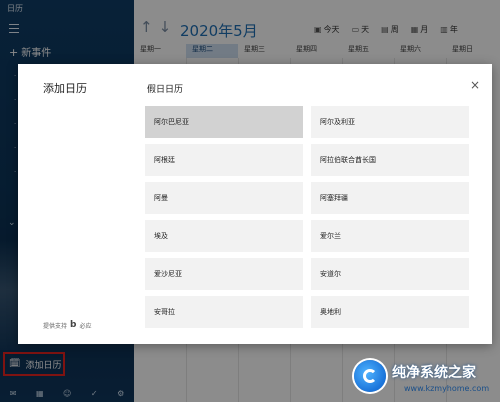 The width and height of the screenshot is (500, 402). I want to click on holiday-item: 埃及, so click(224, 236).